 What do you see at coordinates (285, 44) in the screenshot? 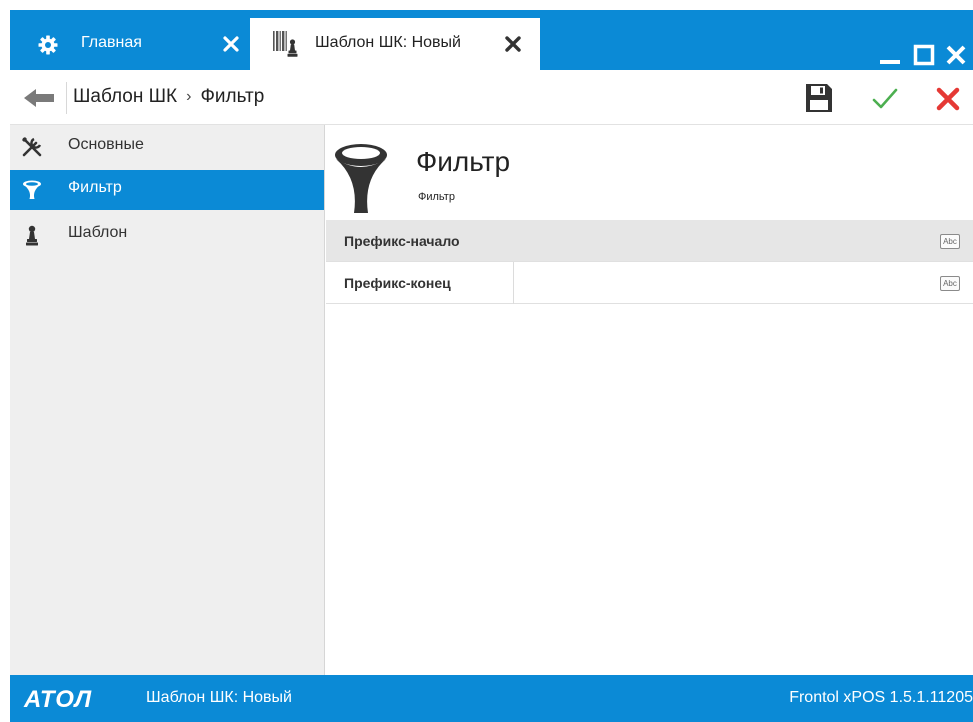
I see `barcode-template-icon` at bounding box center [285, 44].